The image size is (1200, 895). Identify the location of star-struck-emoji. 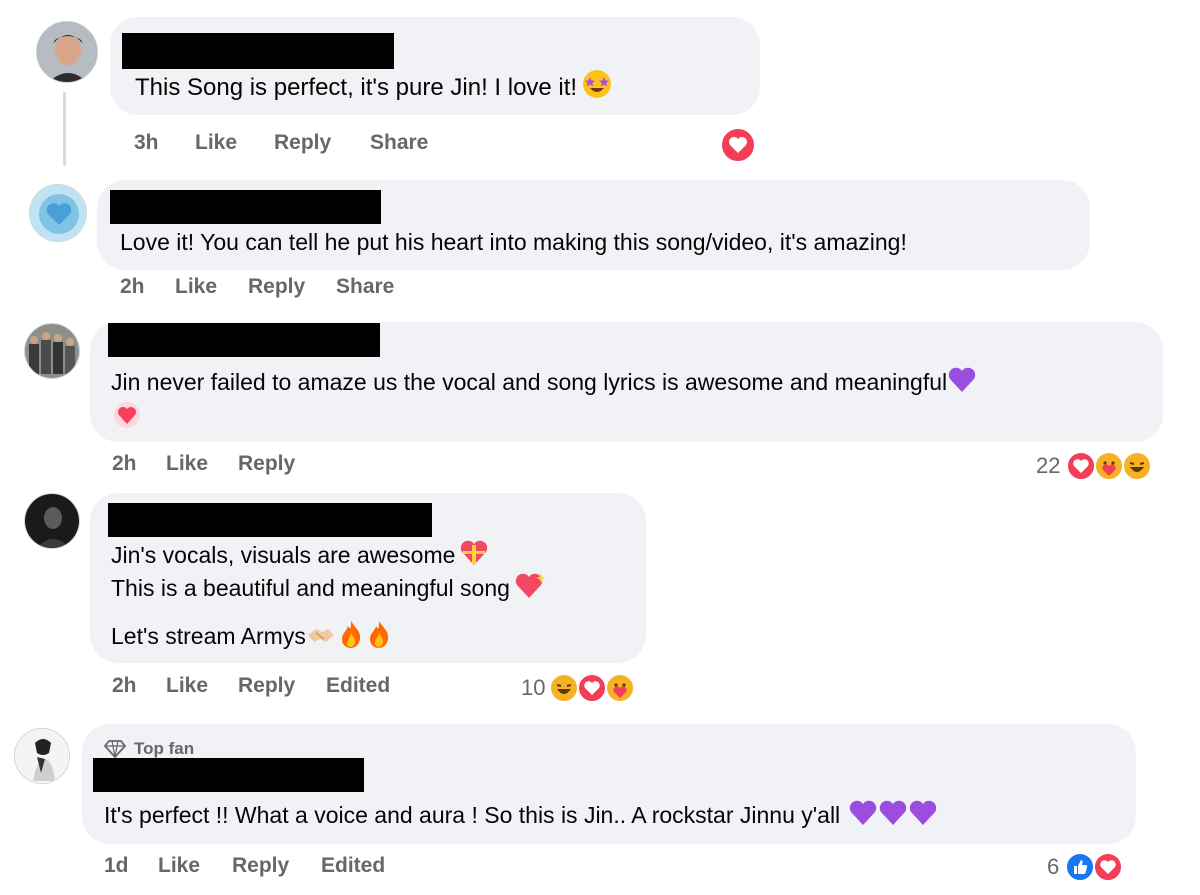
(597, 88).